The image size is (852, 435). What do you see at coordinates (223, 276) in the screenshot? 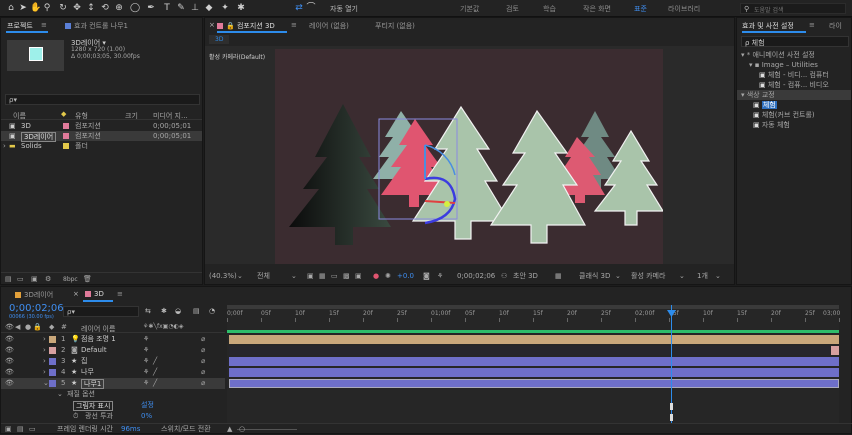
I see `zoom-select: (40.3%)` at bounding box center [223, 276].